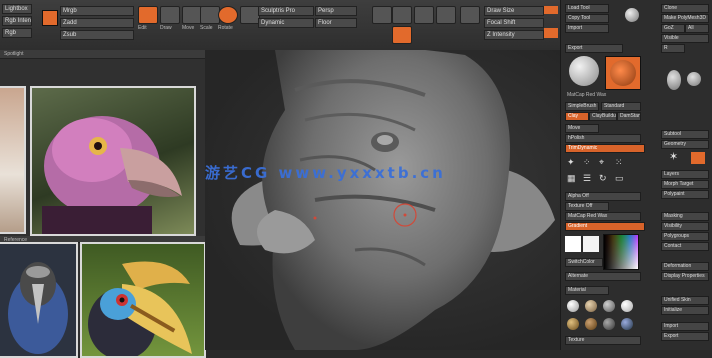 The image size is (712, 358). Describe the element at coordinates (603, 138) in the screenshot. I see `brush-row-6: hPolish` at that location.